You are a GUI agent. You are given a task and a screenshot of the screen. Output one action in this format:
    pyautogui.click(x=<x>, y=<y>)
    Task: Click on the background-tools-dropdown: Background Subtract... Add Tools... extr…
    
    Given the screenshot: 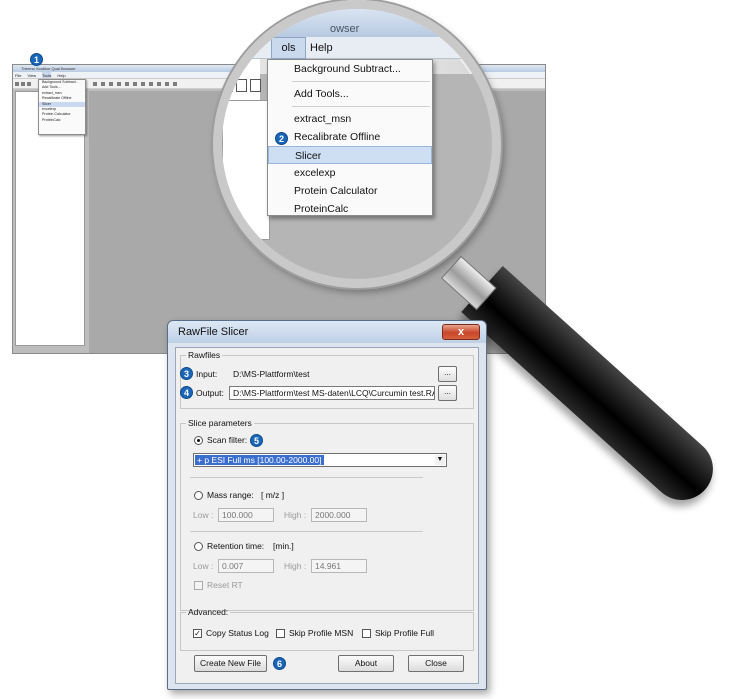 What is the action you would take?
    pyautogui.click(x=62, y=107)
    